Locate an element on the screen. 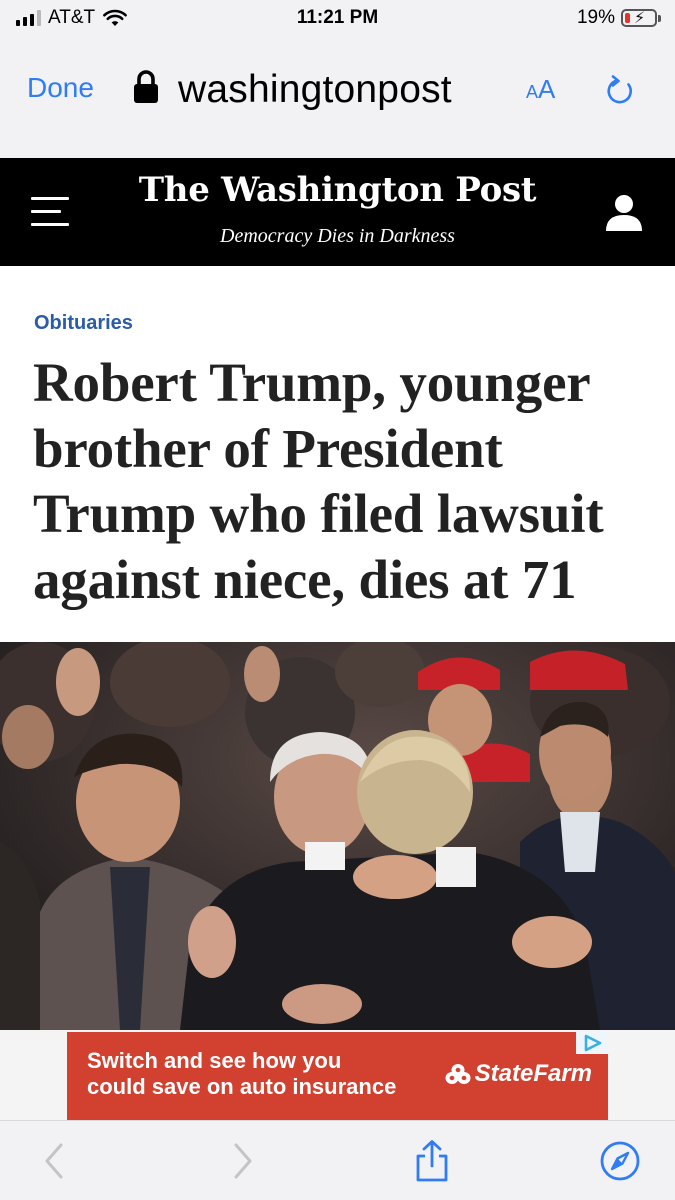 This screenshot has width=675, height=1200. hamburger-menu-icon is located at coordinates (50, 212).